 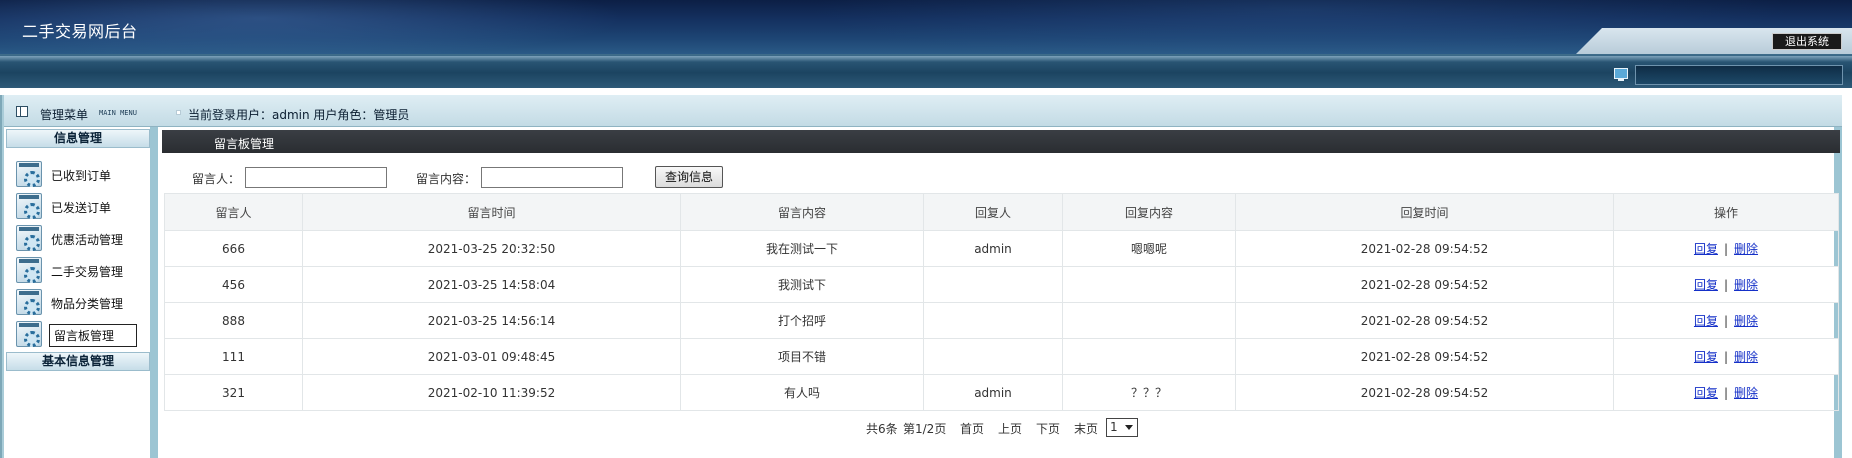 What do you see at coordinates (233, 356) in the screenshot?
I see `cell-author: 111` at bounding box center [233, 356].